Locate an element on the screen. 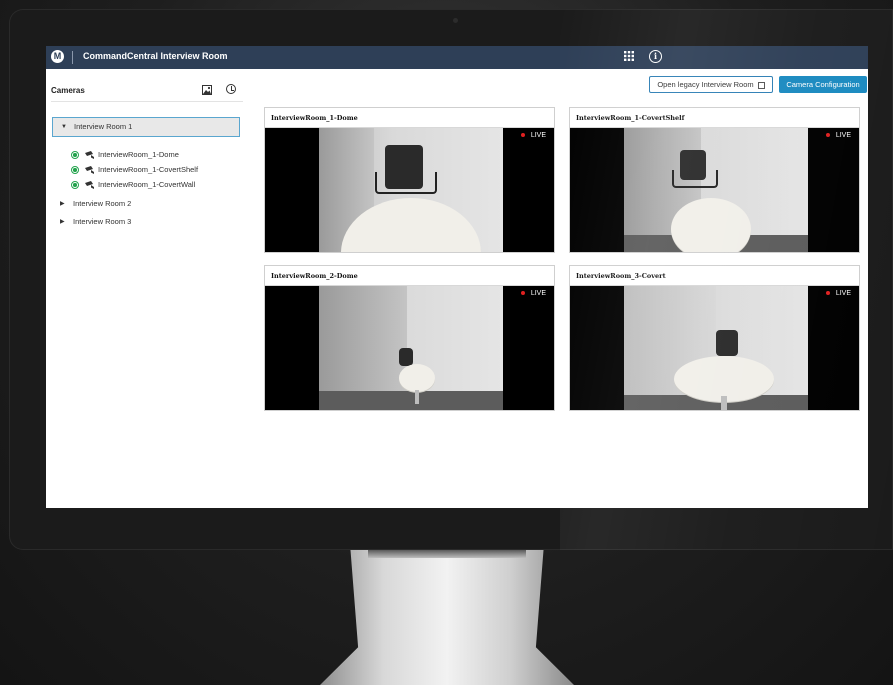 The height and width of the screenshot is (685, 893). camera-configuration-button: Camera Configuration is located at coordinates (823, 84).